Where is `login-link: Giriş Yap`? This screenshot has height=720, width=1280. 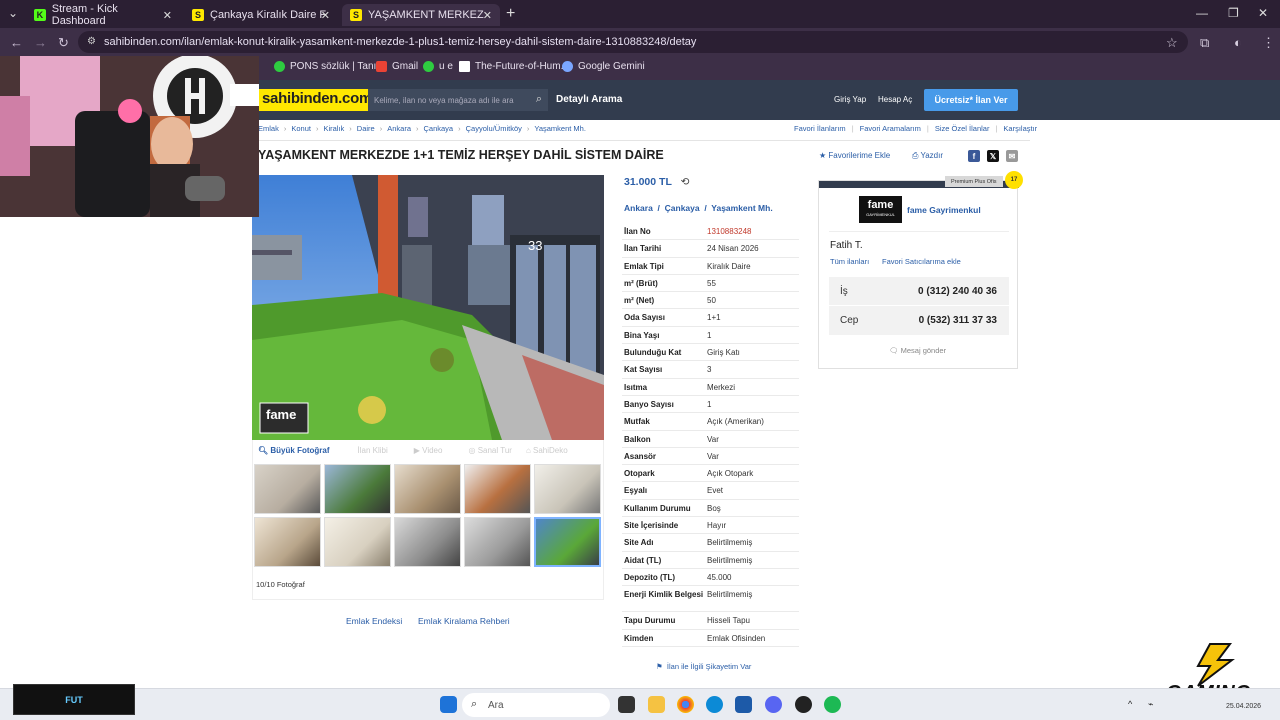 login-link: Giriş Yap is located at coordinates (850, 99).